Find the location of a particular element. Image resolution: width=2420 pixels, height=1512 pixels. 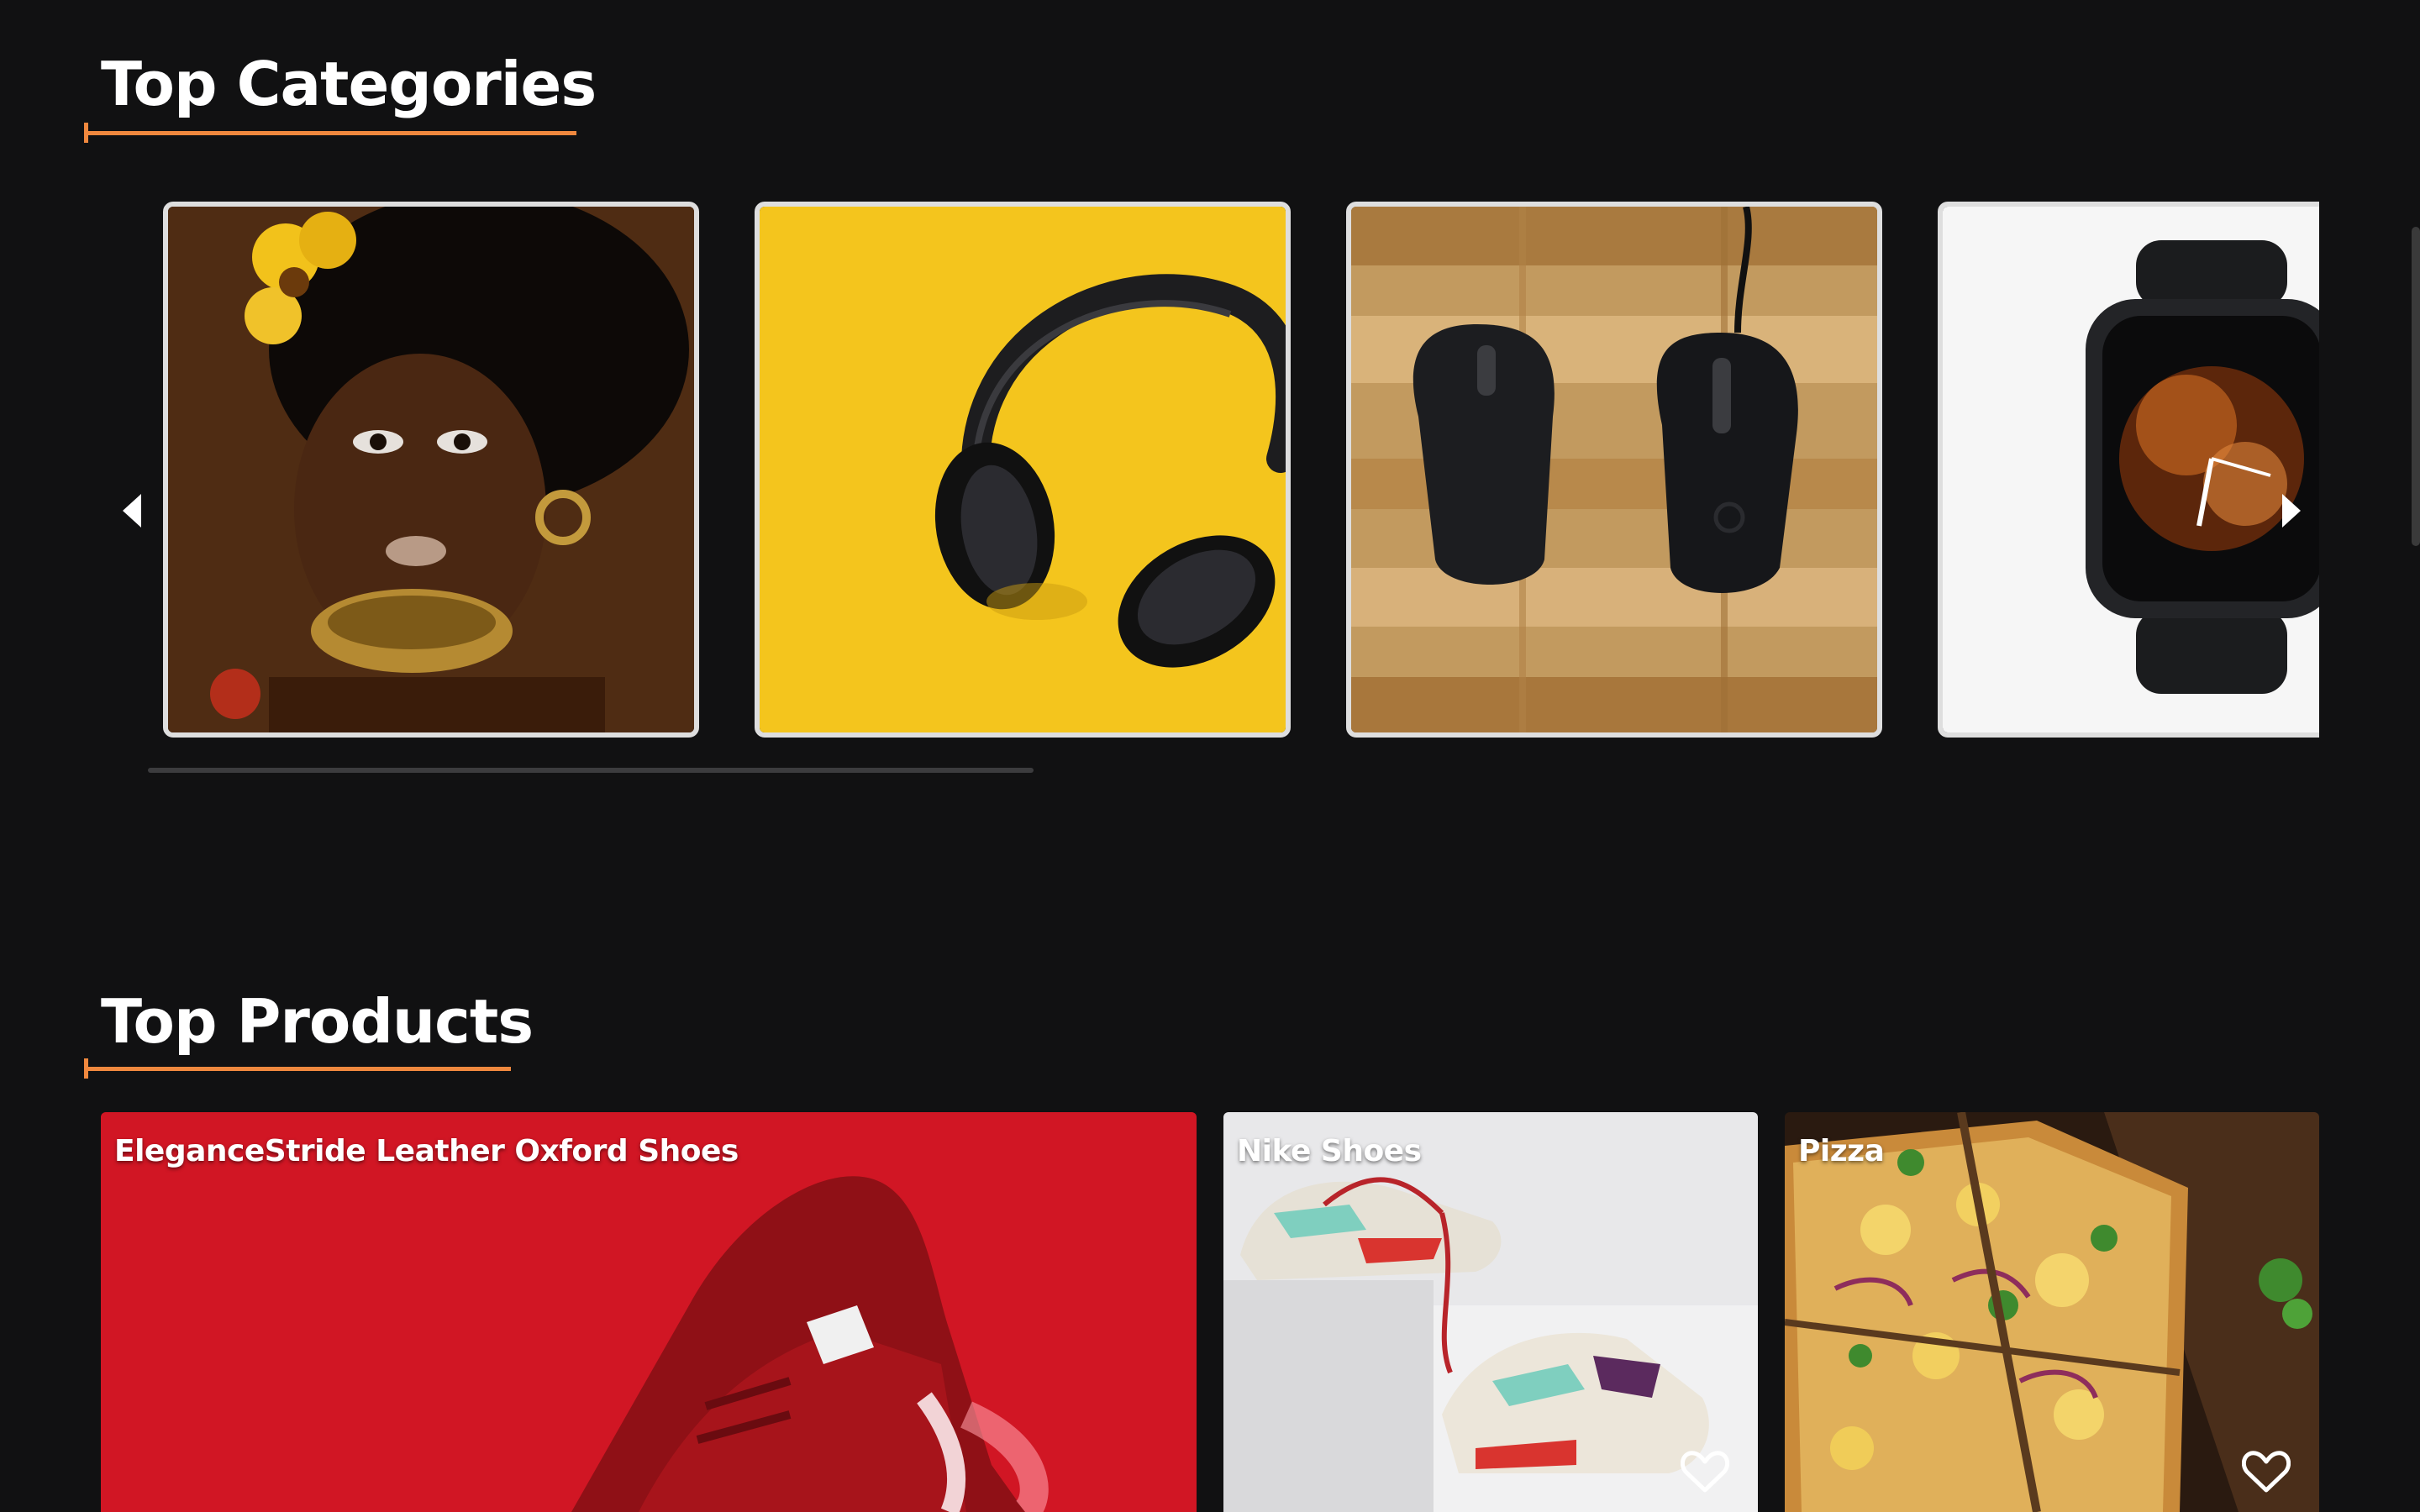

category-card-audio is located at coordinates (1023, 470).